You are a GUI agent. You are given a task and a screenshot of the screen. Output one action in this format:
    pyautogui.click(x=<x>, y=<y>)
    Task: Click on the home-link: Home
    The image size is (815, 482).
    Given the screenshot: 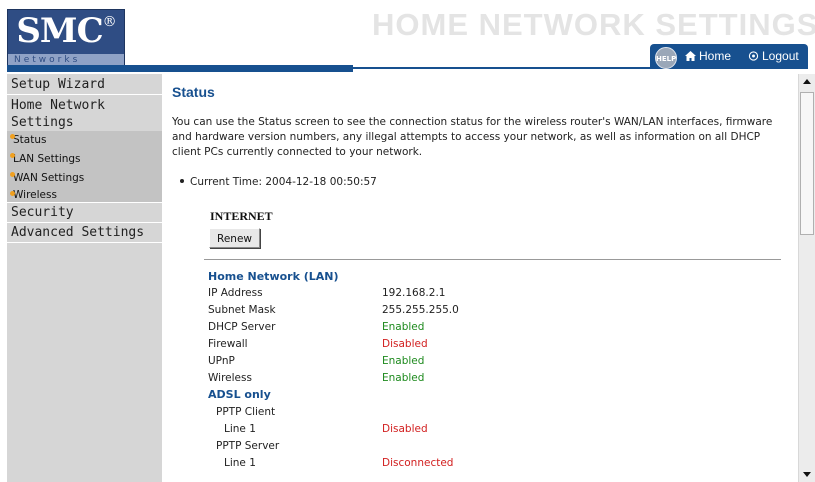 What is the action you would take?
    pyautogui.click(x=708, y=56)
    